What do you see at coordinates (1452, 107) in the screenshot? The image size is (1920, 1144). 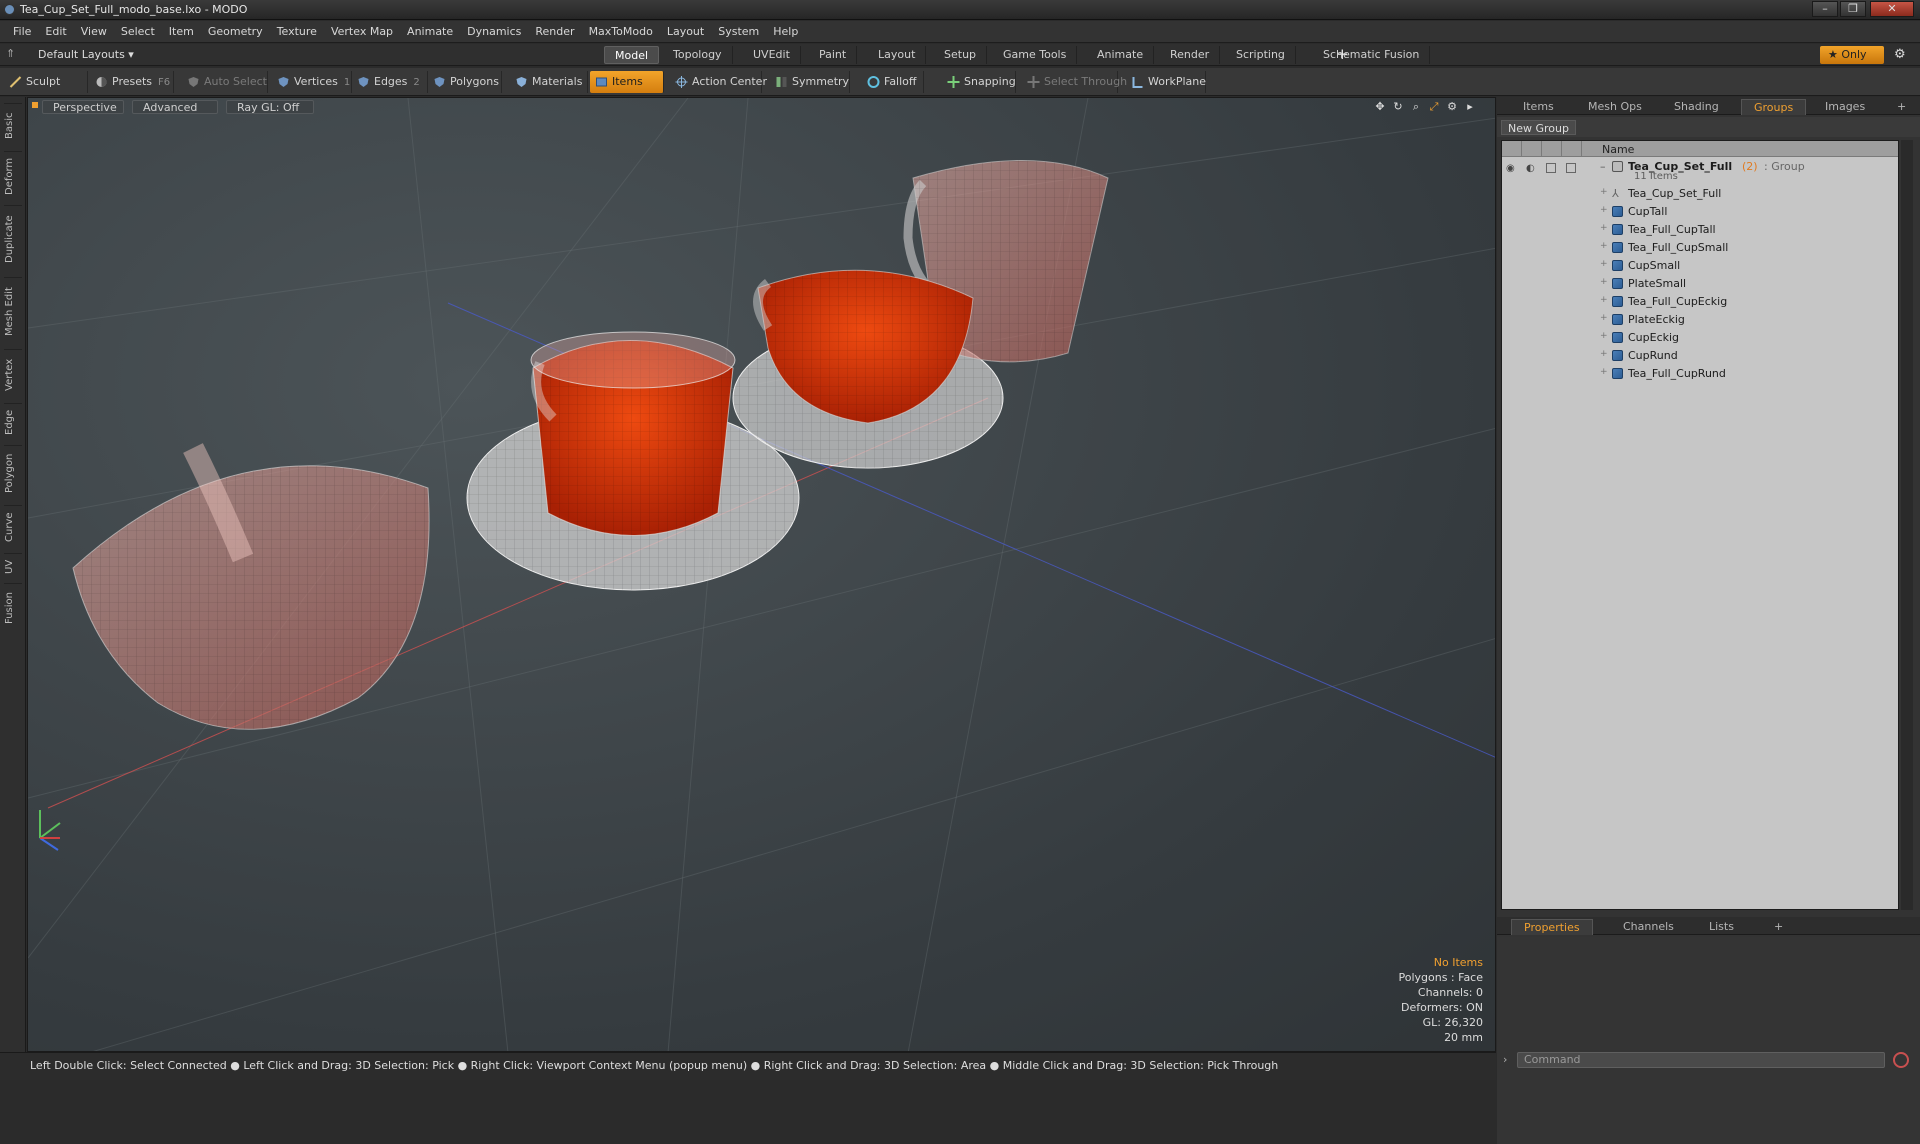 I see `viewport-settings-icon: ⚙` at bounding box center [1452, 107].